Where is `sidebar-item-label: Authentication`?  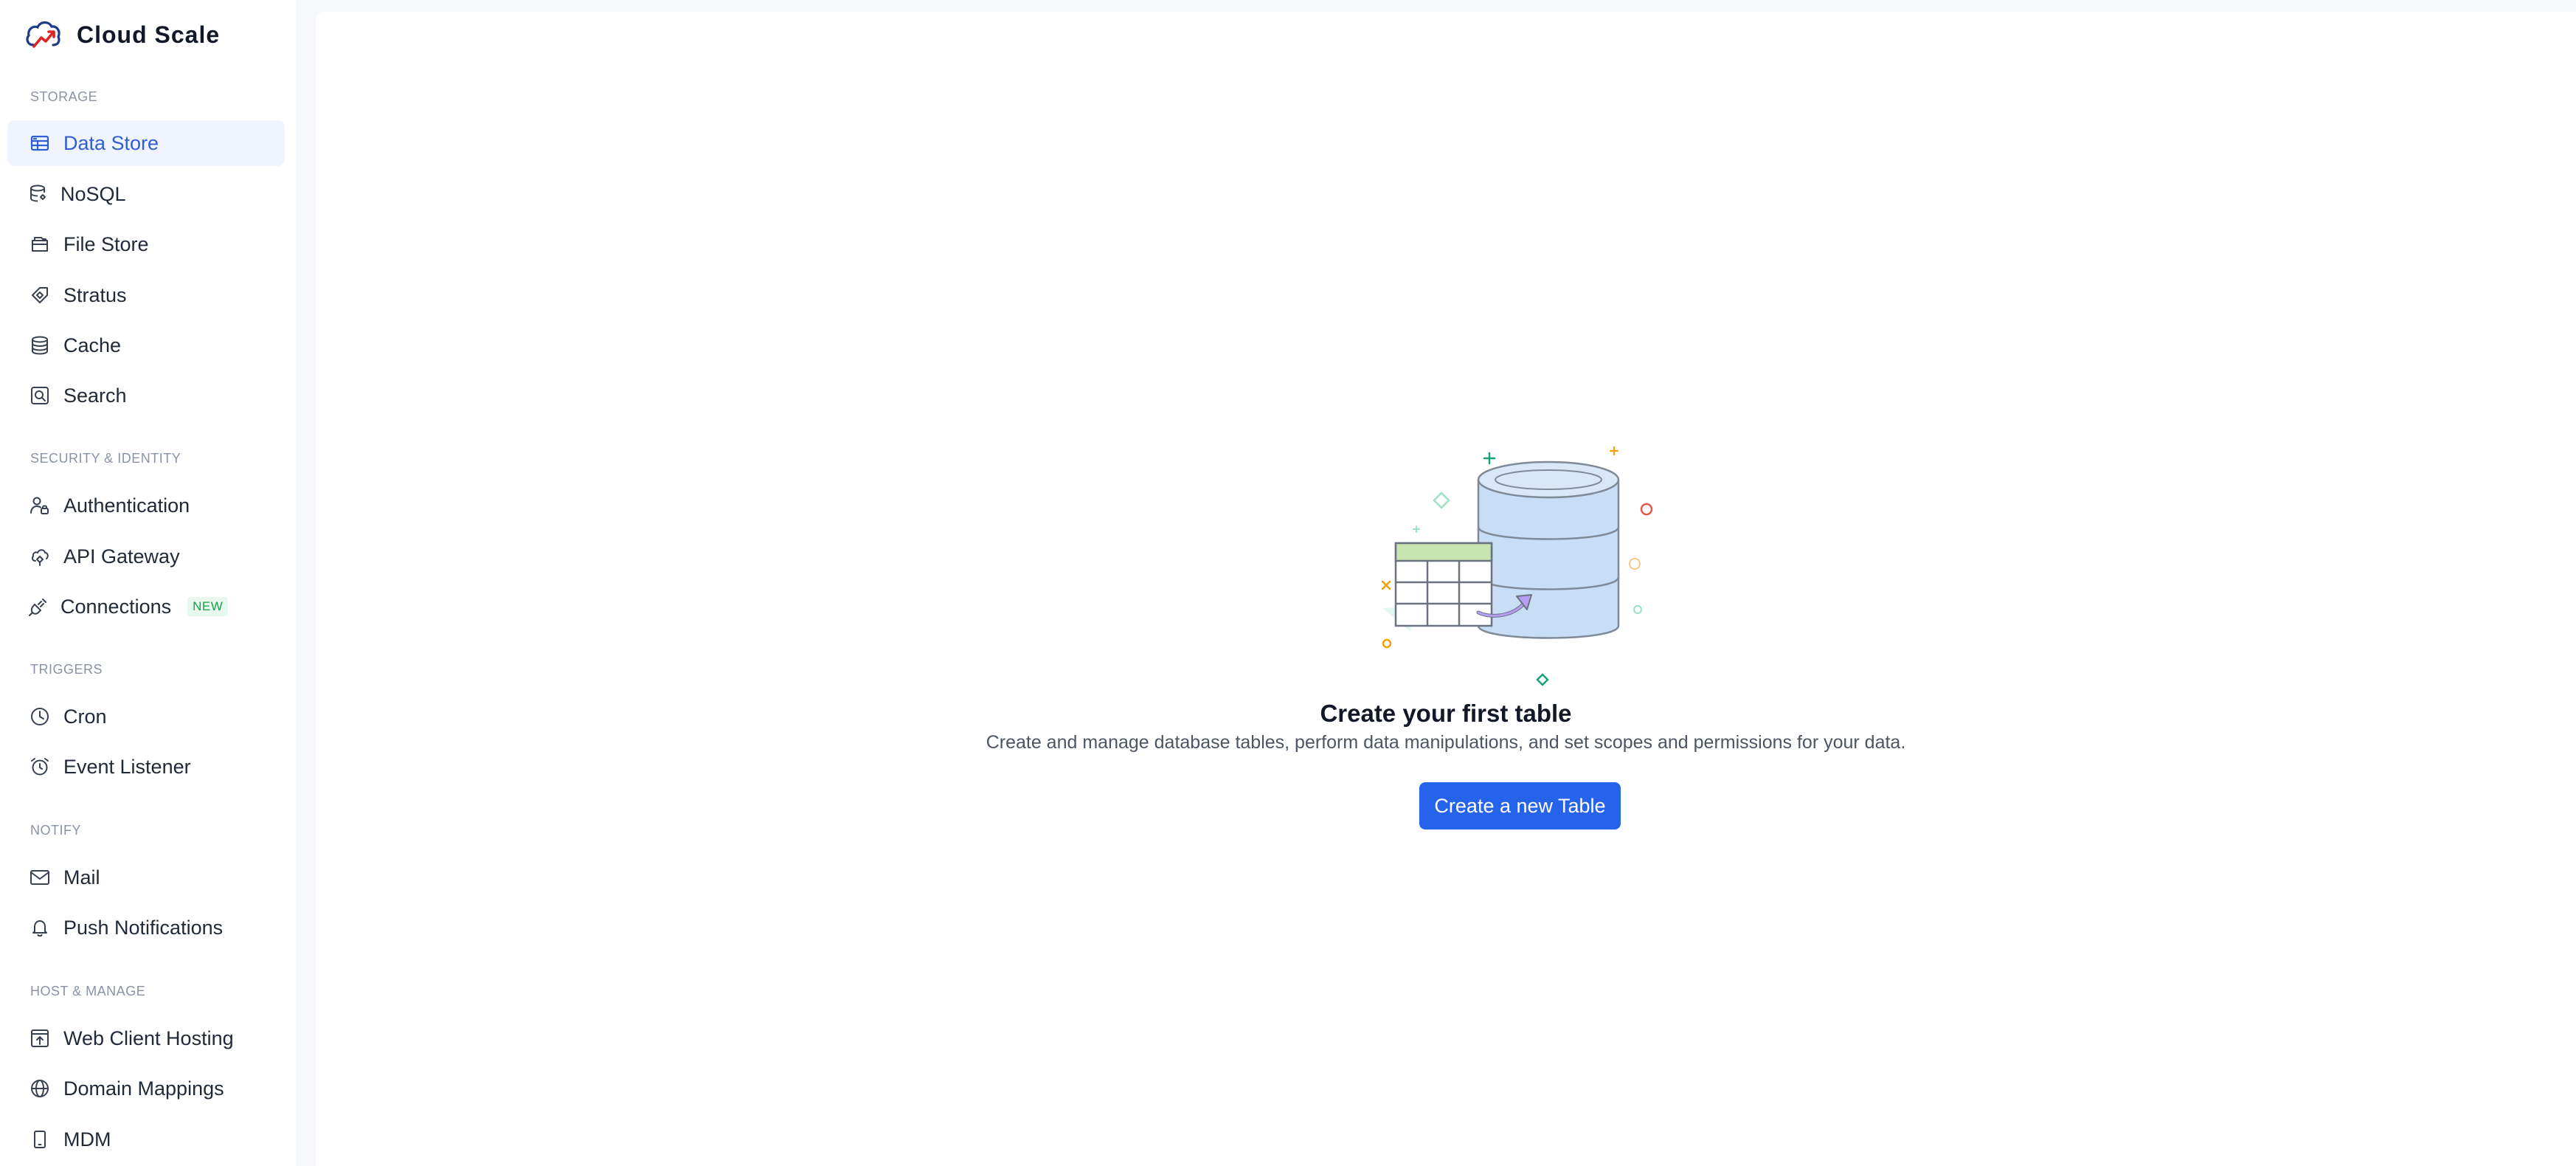 sidebar-item-label: Authentication is located at coordinates (127, 505).